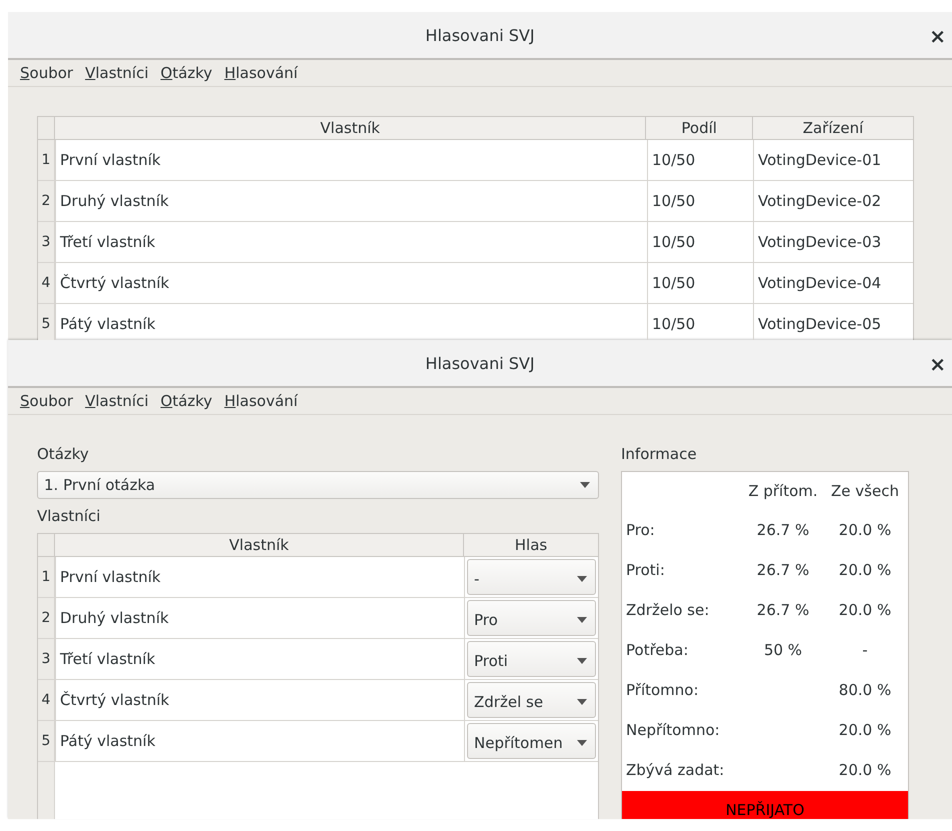 Image resolution: width=952 pixels, height=831 pixels. Describe the element at coordinates (833, 283) in the screenshot. I see `table-cell: VotingDevice-04` at that location.